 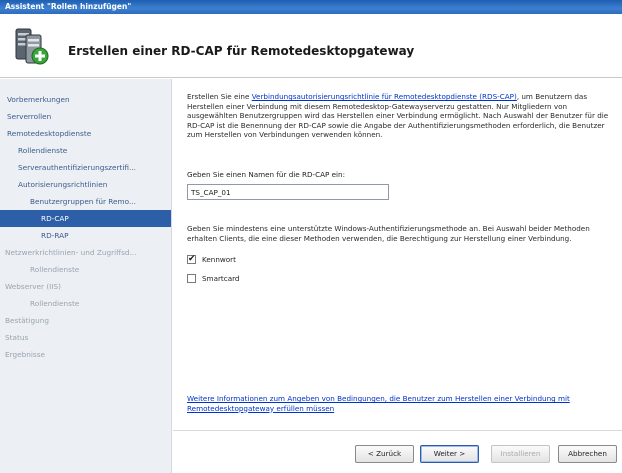 What do you see at coordinates (384, 454) in the screenshot?
I see `back-button: < Zurück` at bounding box center [384, 454].